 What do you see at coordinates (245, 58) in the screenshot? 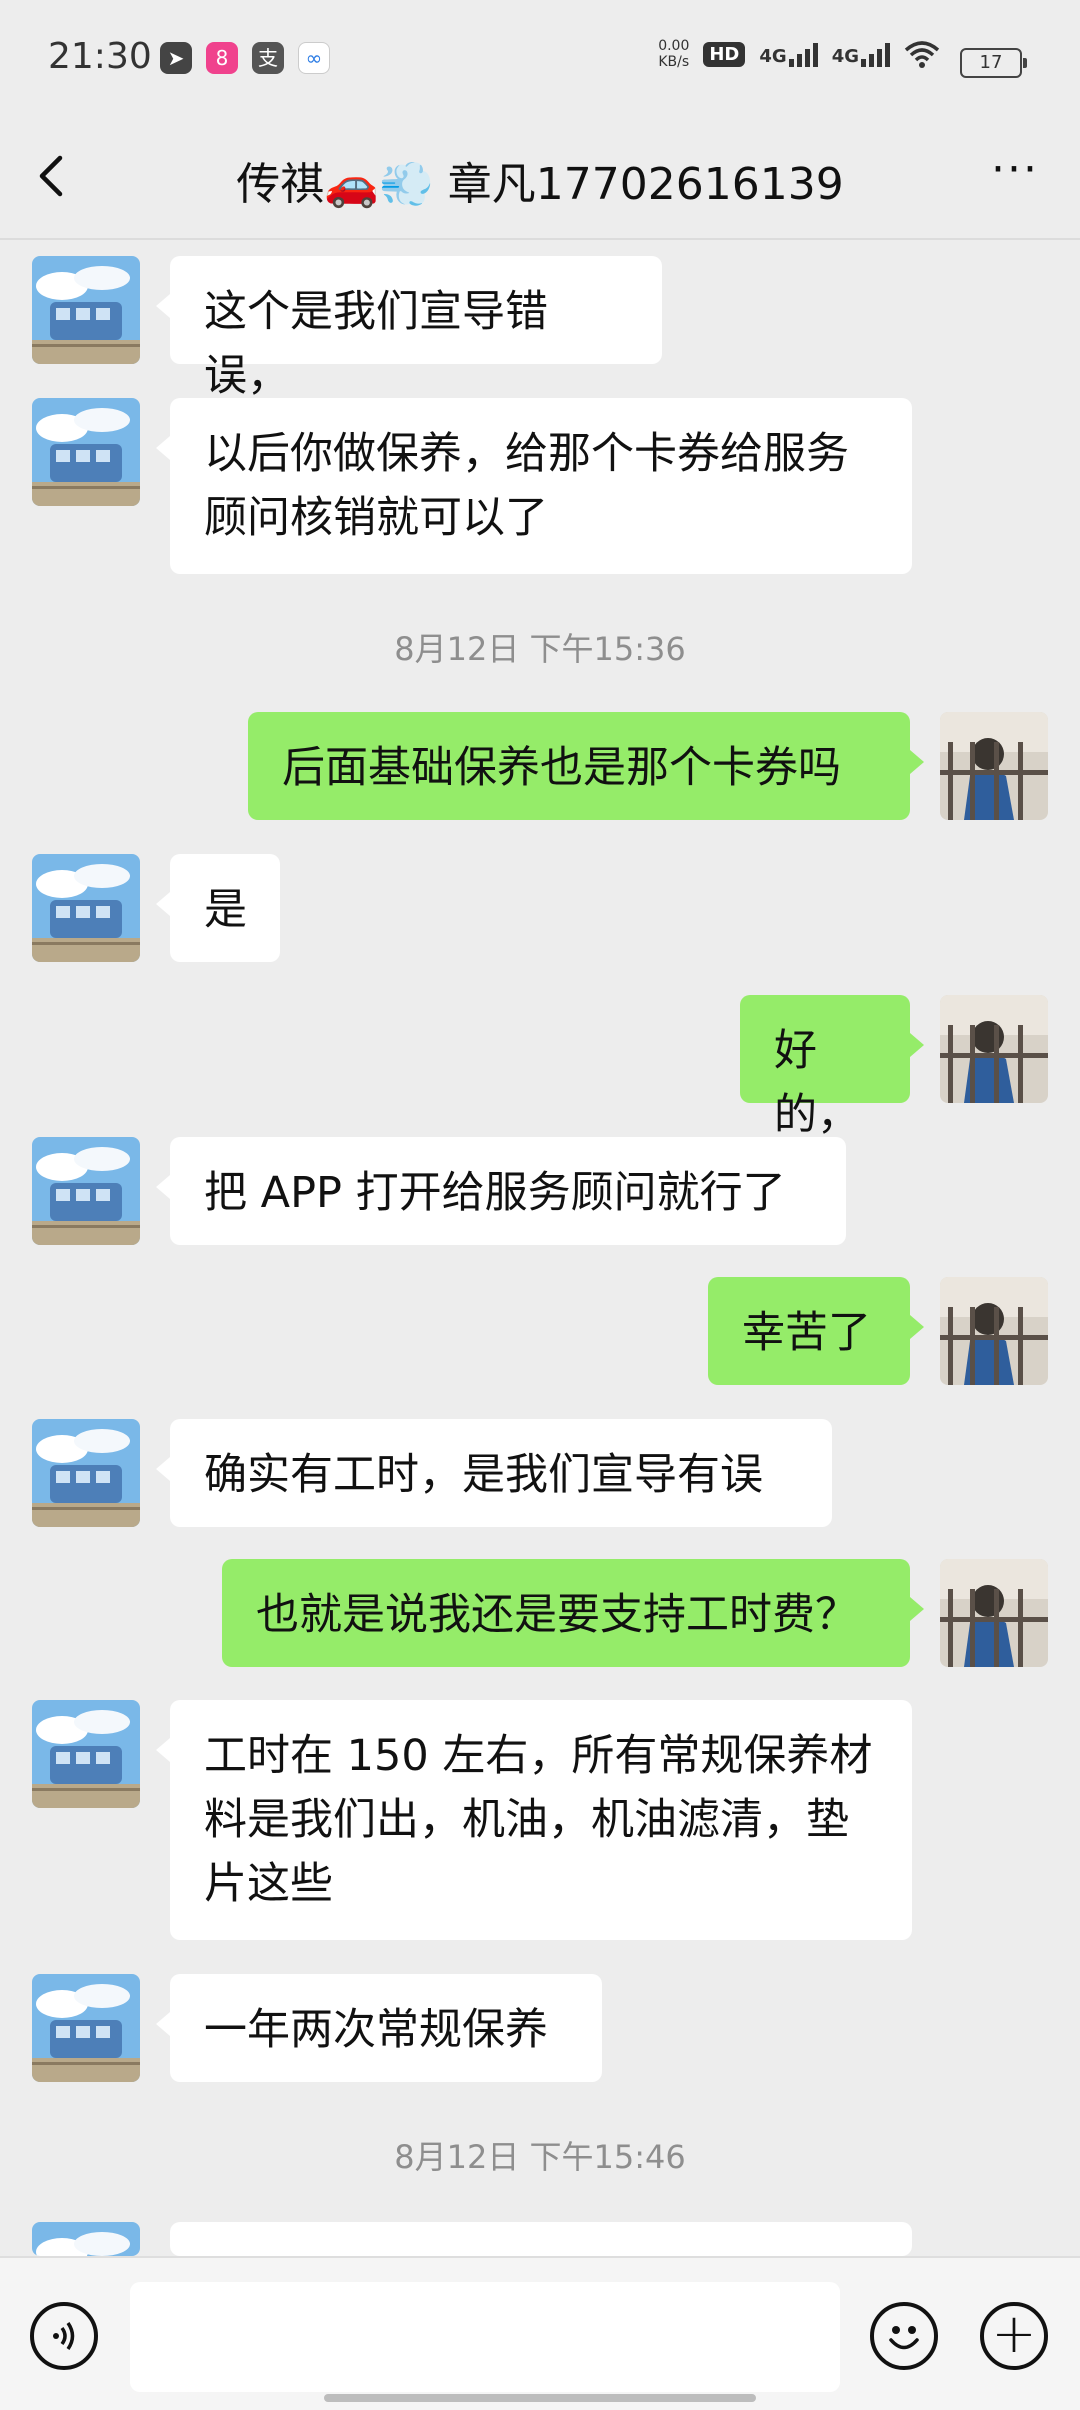
I see `notification-icons: ➤ 8 支 ∞` at bounding box center [245, 58].